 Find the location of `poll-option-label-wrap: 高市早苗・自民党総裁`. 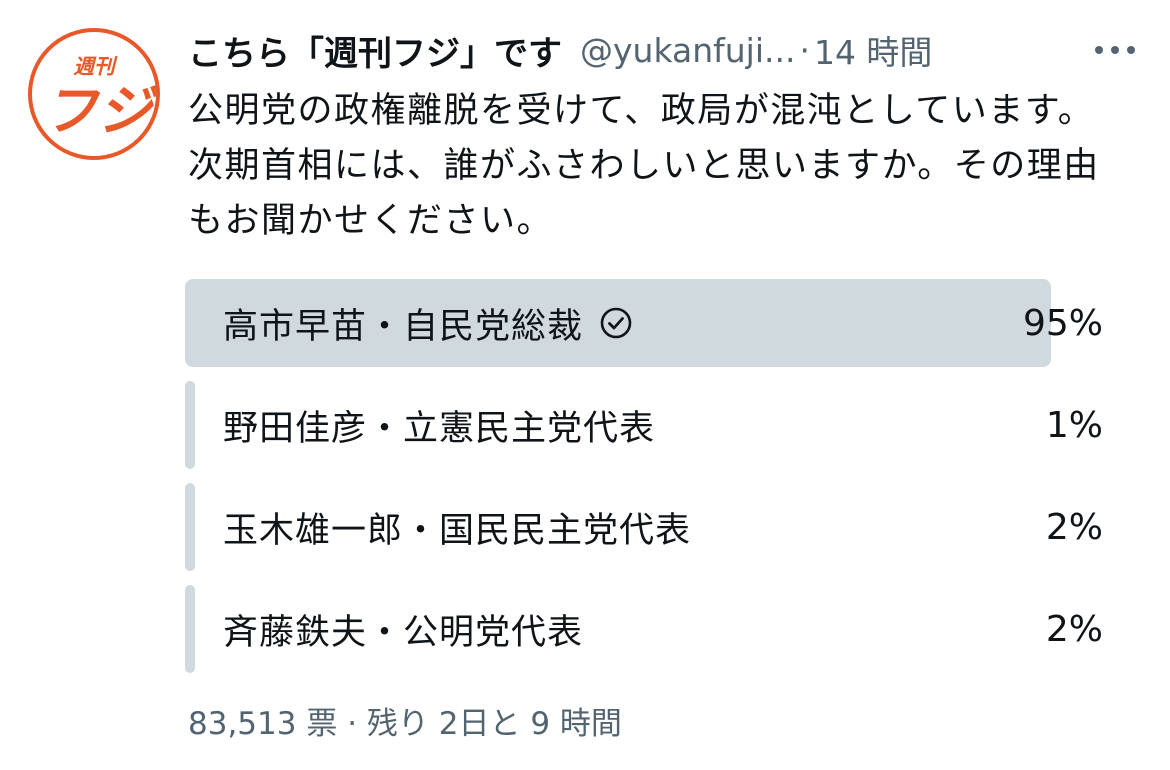

poll-option-label-wrap: 高市早苗・自民党総裁 is located at coordinates (428, 323).